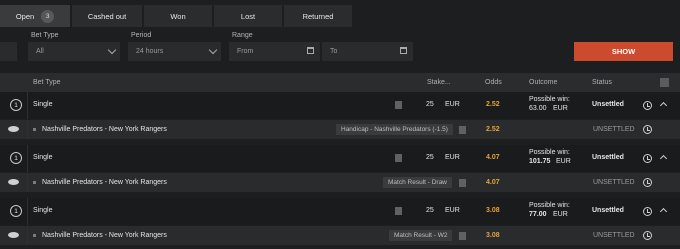 The image size is (680, 249). I want to click on header-outcome: Outcome, so click(543, 82).